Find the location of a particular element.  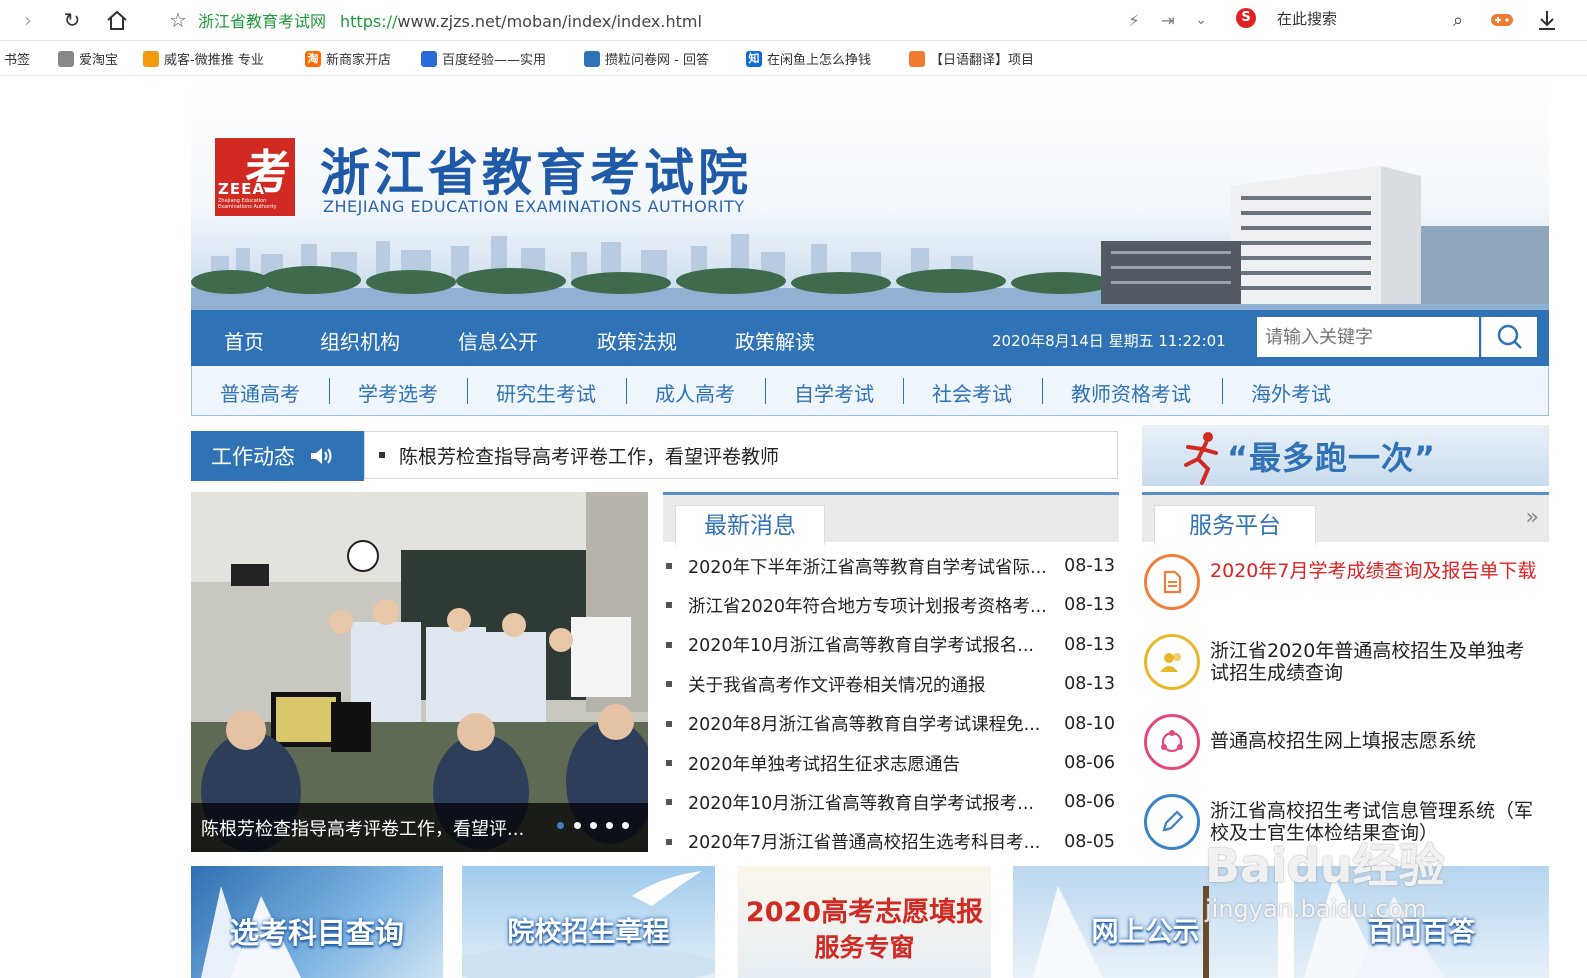

news-item: 2020年10月浙江省高等教育自学考试报名... 08-13 is located at coordinates (891, 645).